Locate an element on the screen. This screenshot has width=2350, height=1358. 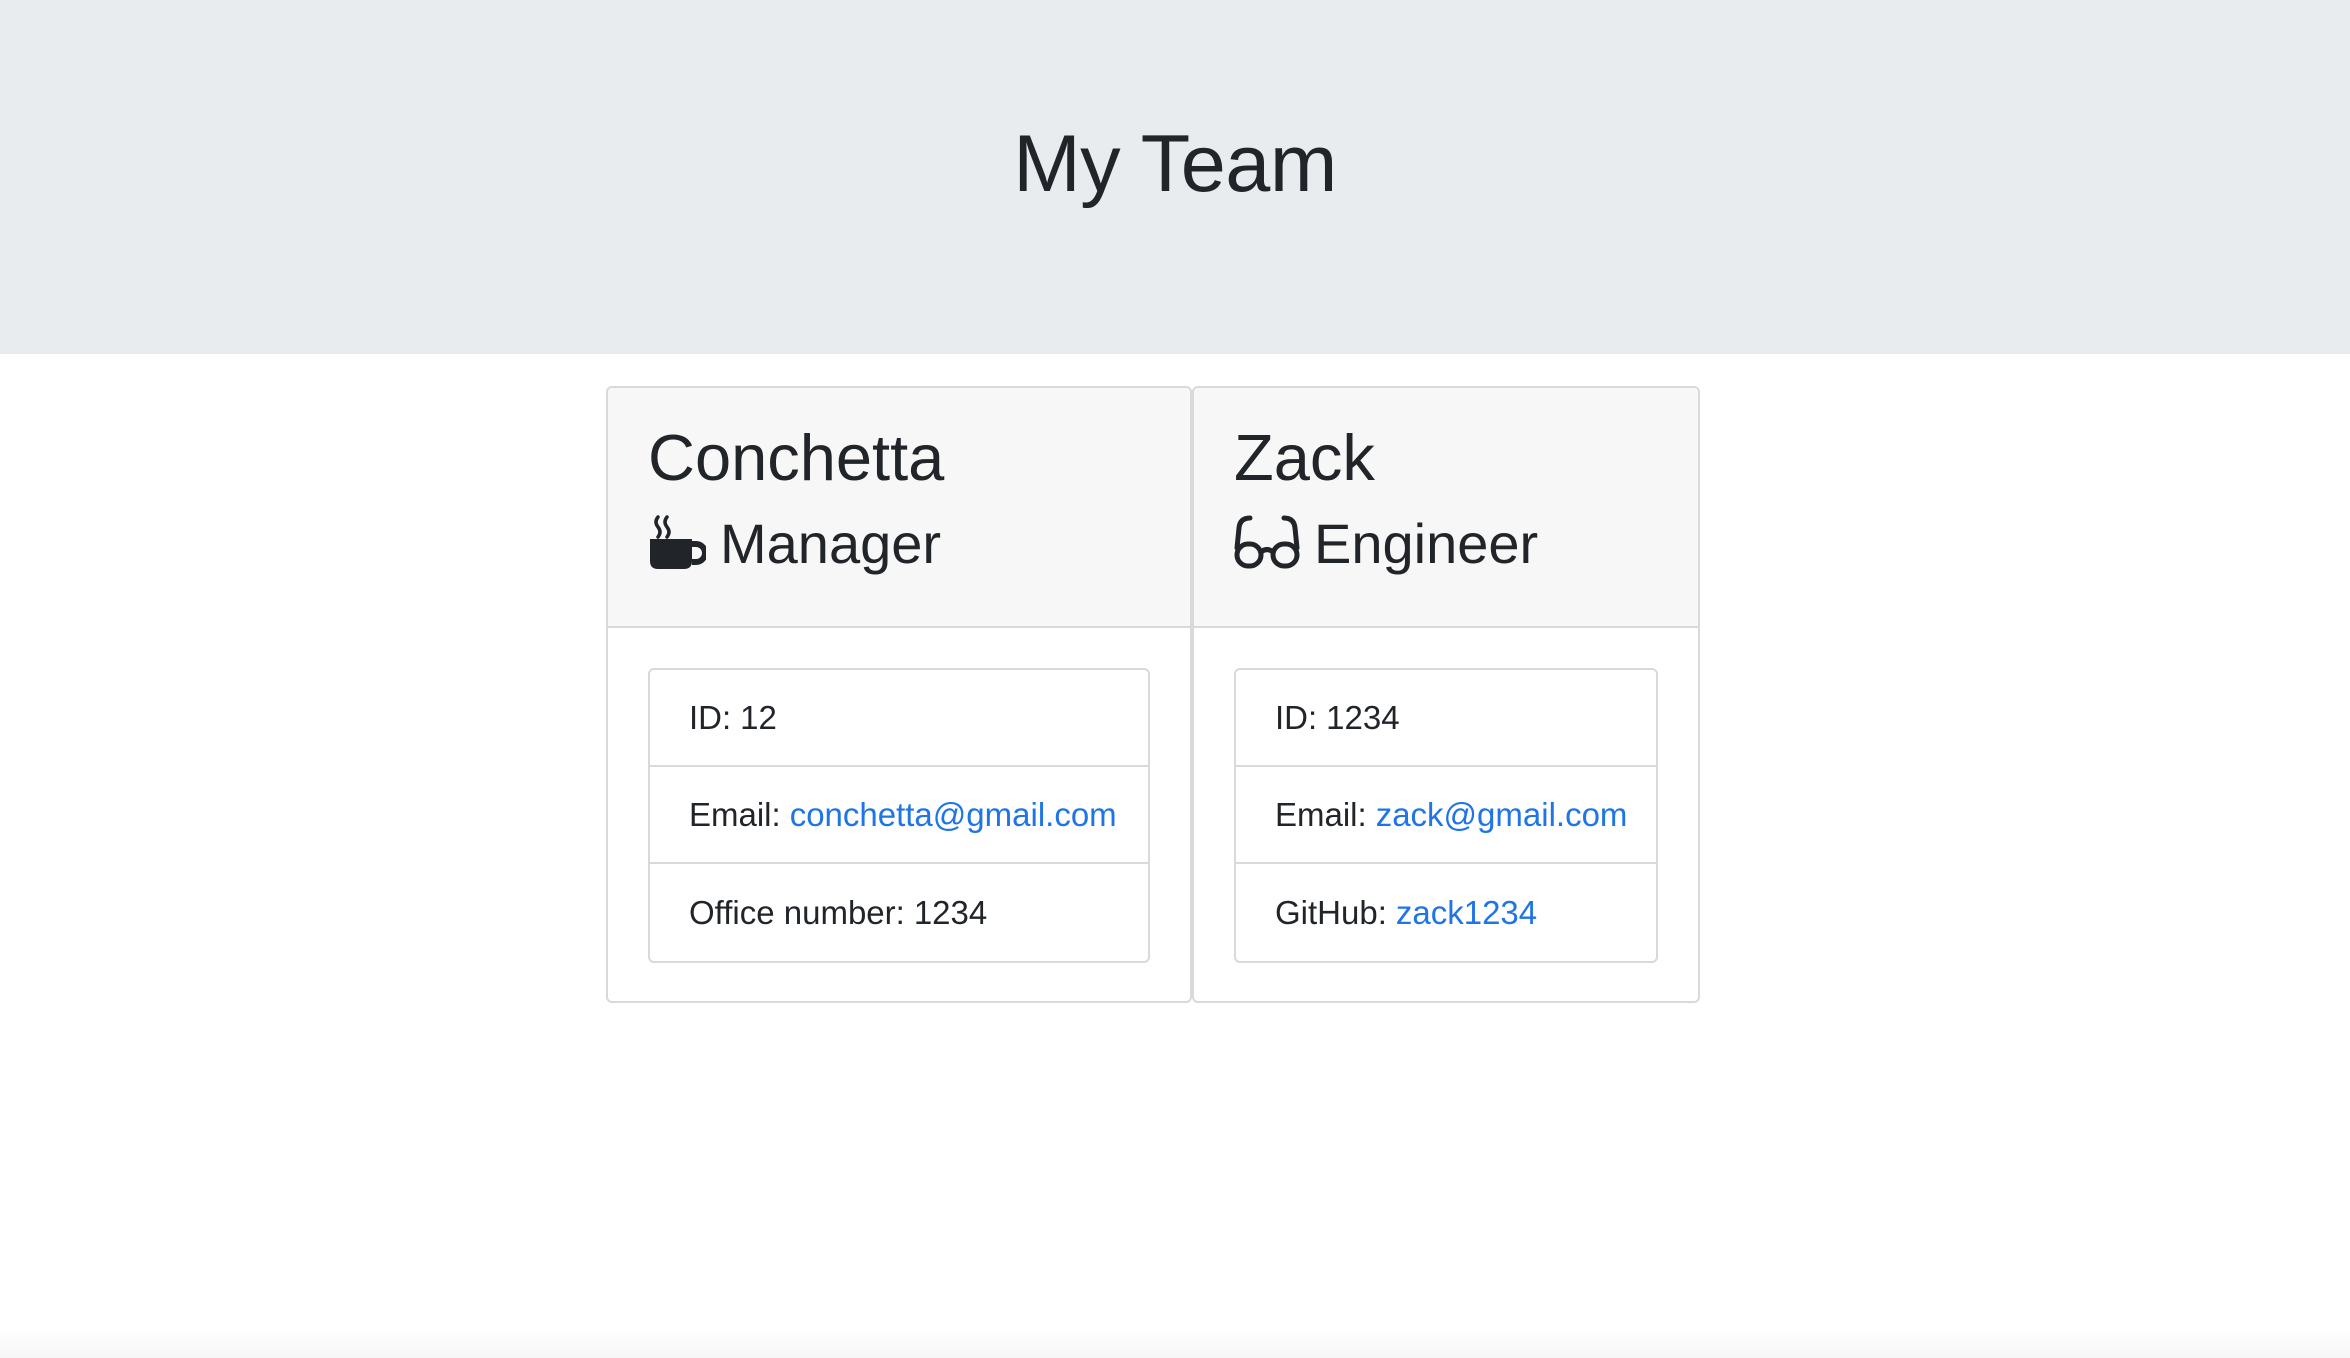
list-item-id: ID: 1234 is located at coordinates (1446, 718).